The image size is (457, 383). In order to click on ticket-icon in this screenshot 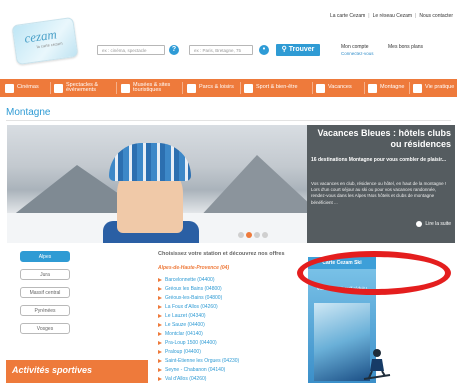, I will do `click(9, 88)`.